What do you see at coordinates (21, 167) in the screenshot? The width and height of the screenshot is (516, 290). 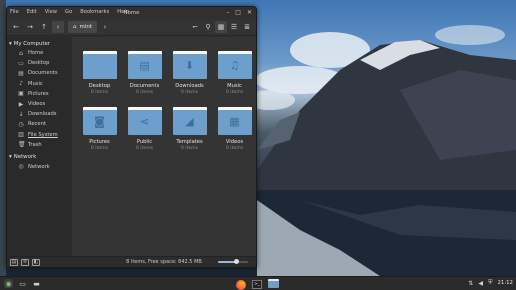 I see `network-icon: ◎` at bounding box center [21, 167].